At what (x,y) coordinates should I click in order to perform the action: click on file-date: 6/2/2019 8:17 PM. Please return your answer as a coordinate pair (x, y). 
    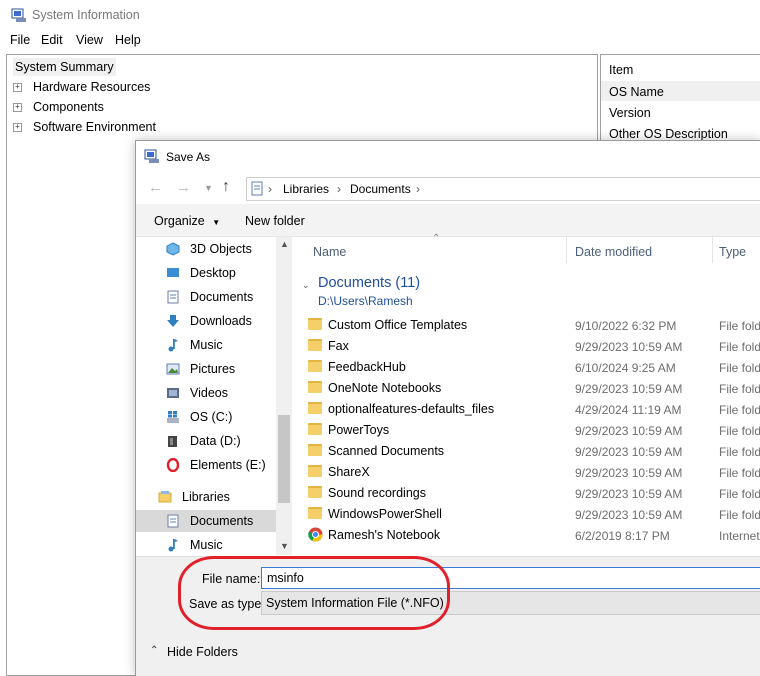
    Looking at the image, I should click on (622, 536).